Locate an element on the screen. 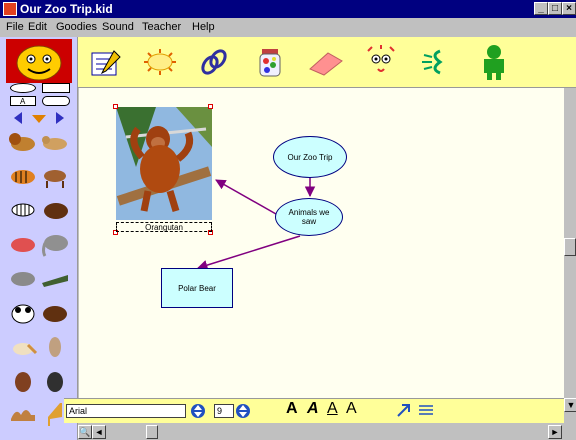  vertical-scrollbar: ▼ is located at coordinates (570, 250).